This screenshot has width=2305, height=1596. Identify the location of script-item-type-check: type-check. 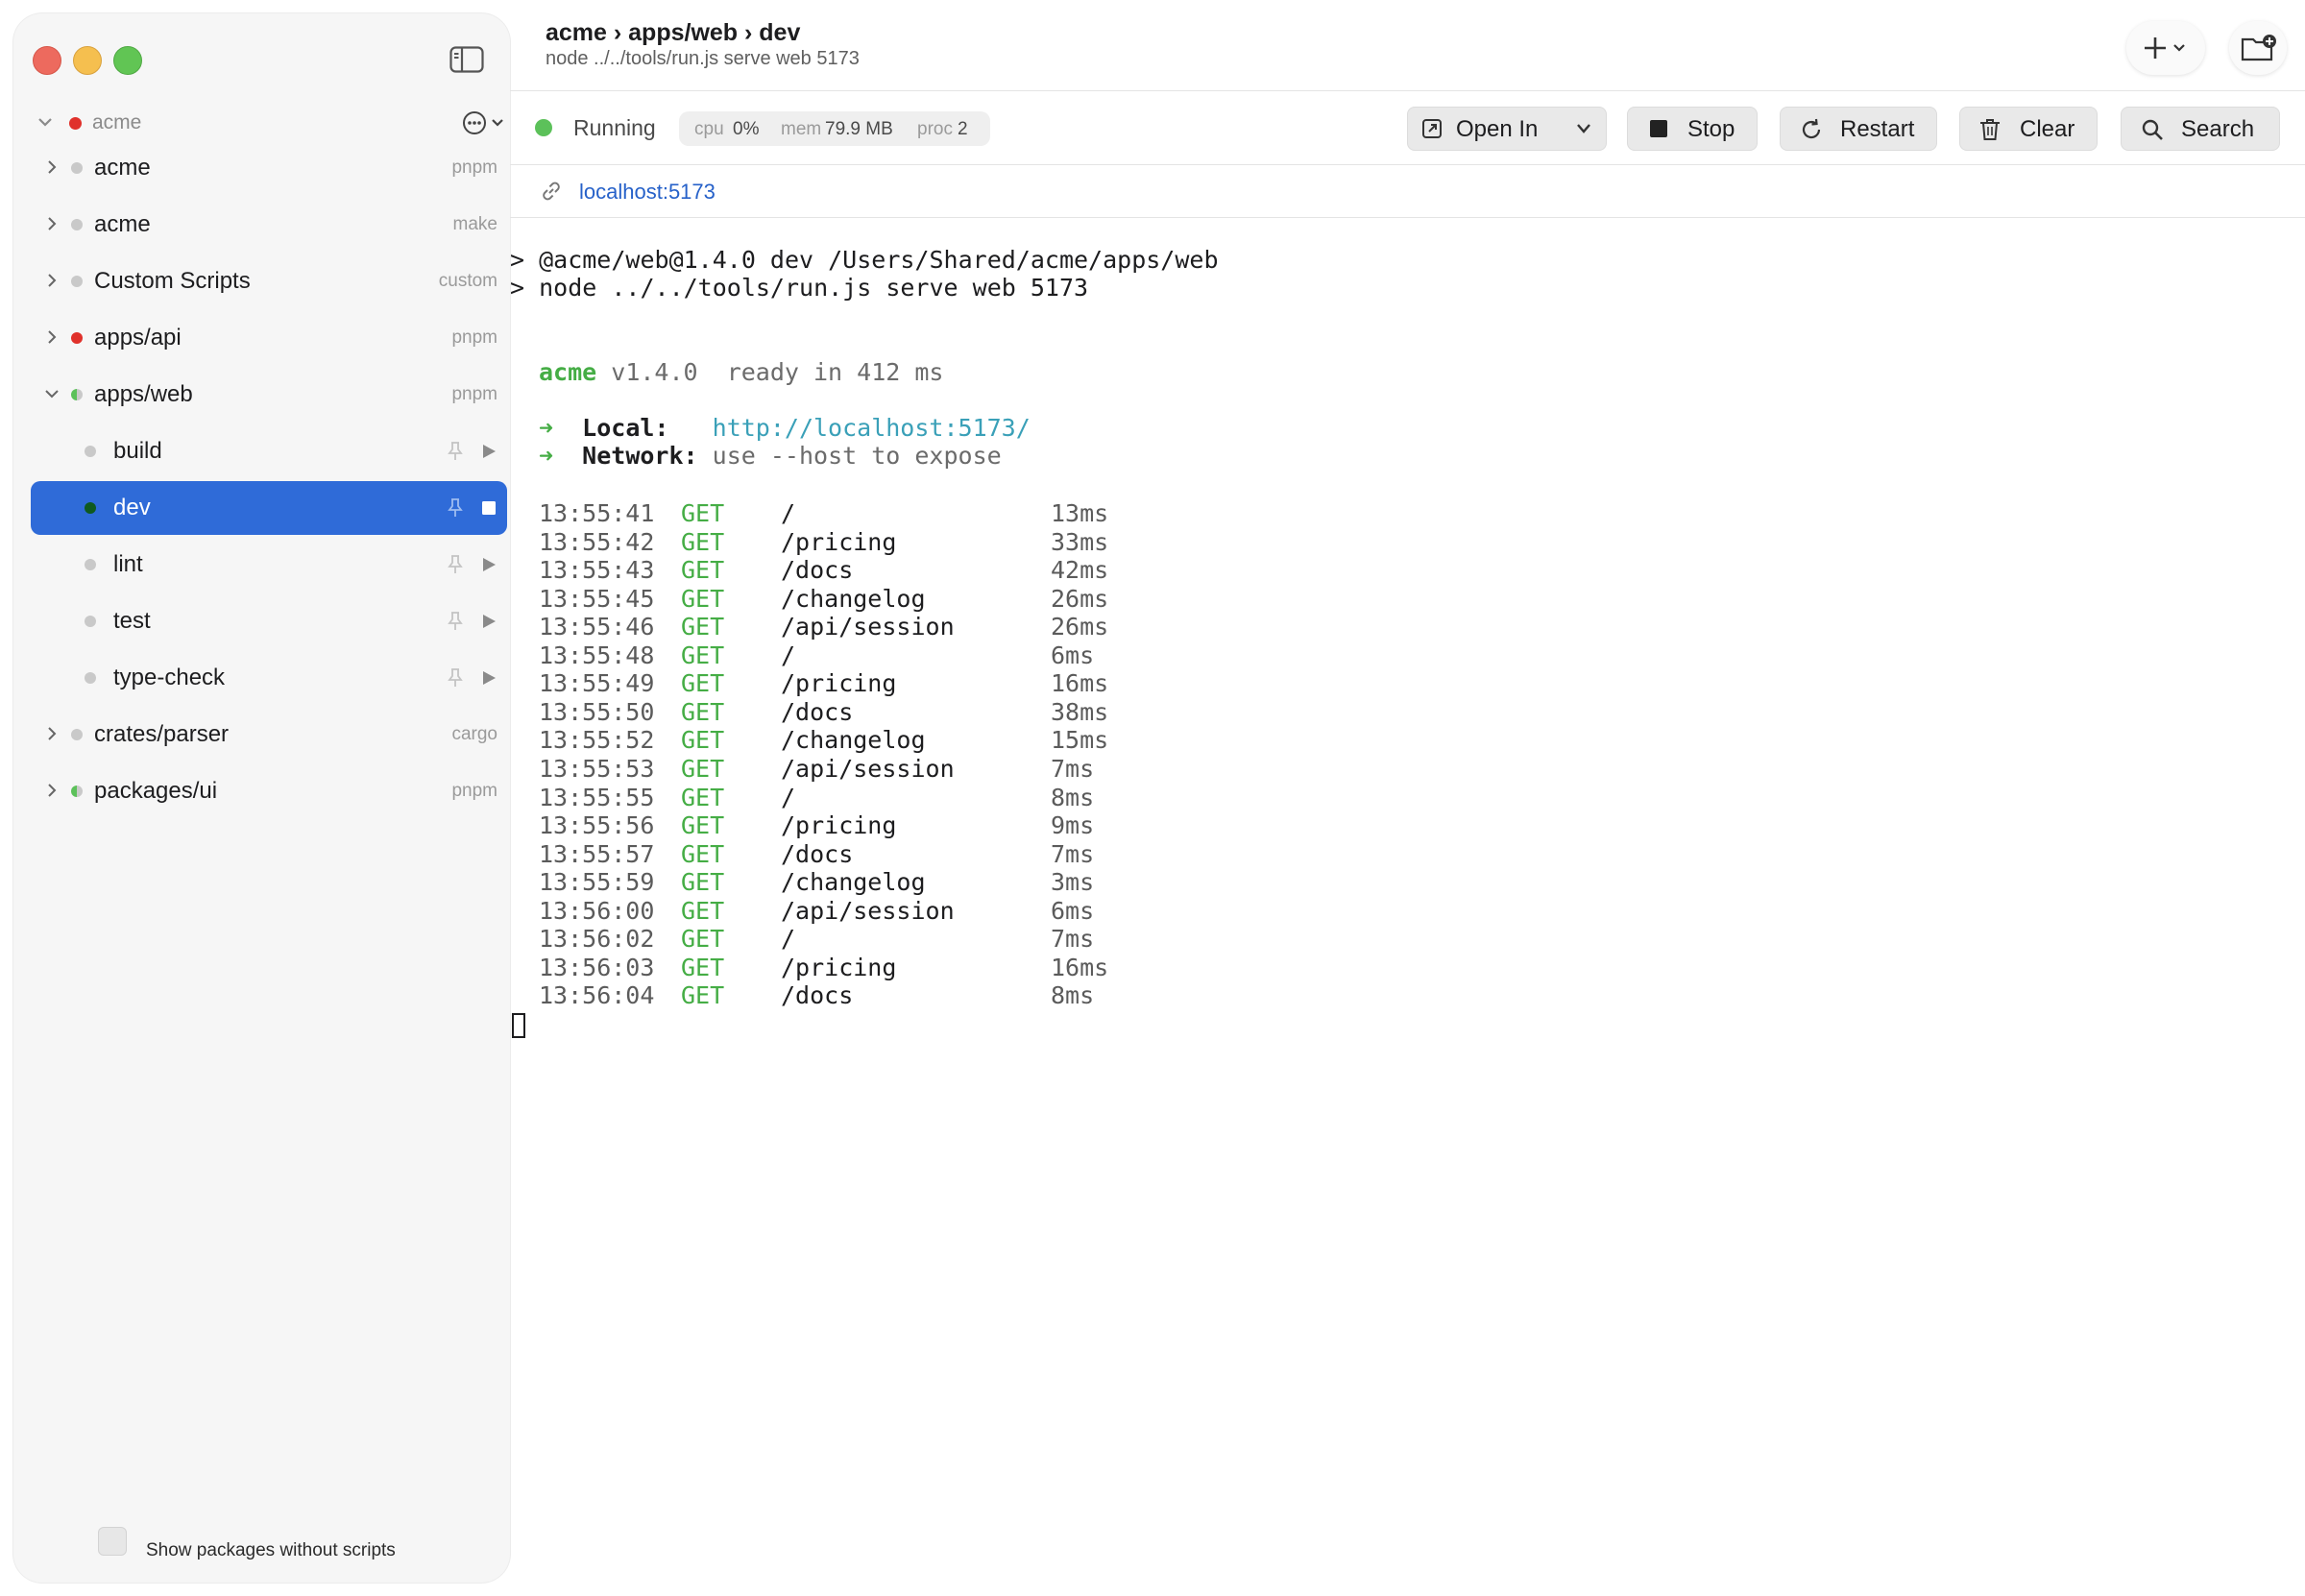
(269, 678).